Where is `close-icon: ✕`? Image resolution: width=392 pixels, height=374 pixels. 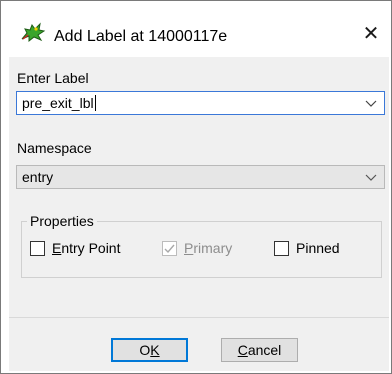 close-icon: ✕ is located at coordinates (371, 35).